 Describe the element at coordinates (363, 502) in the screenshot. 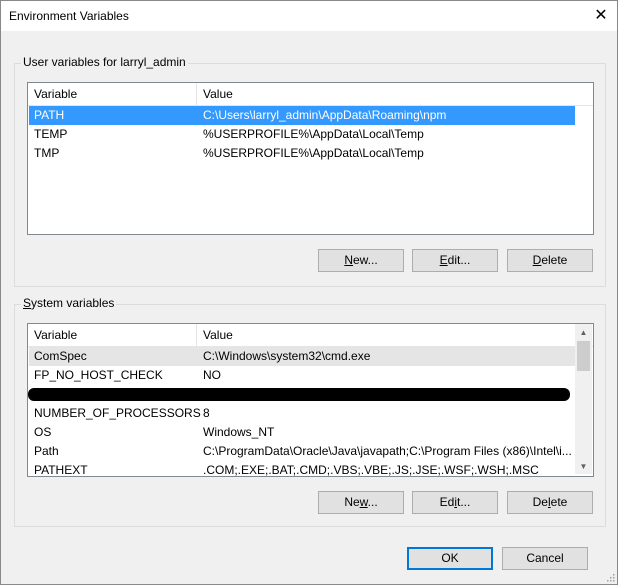

I see `mnemonic: w` at that location.